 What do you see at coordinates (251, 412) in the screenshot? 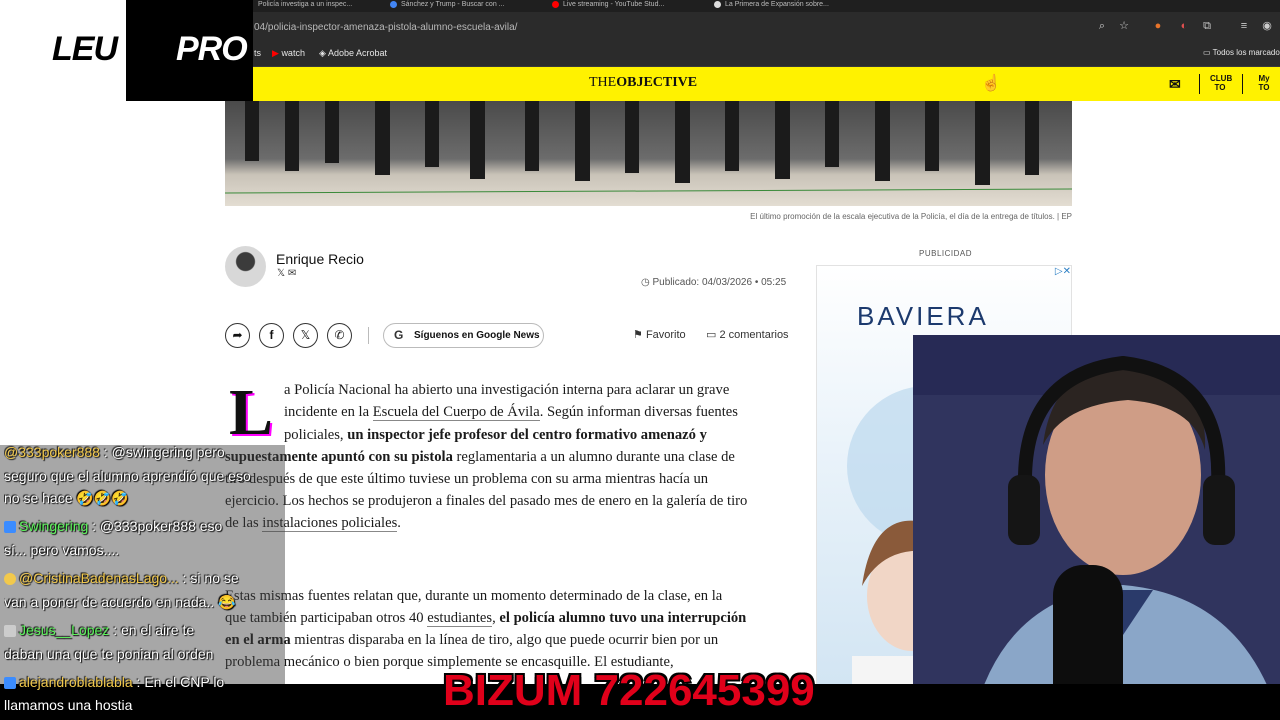
I see `drop-cap: L` at bounding box center [251, 412].